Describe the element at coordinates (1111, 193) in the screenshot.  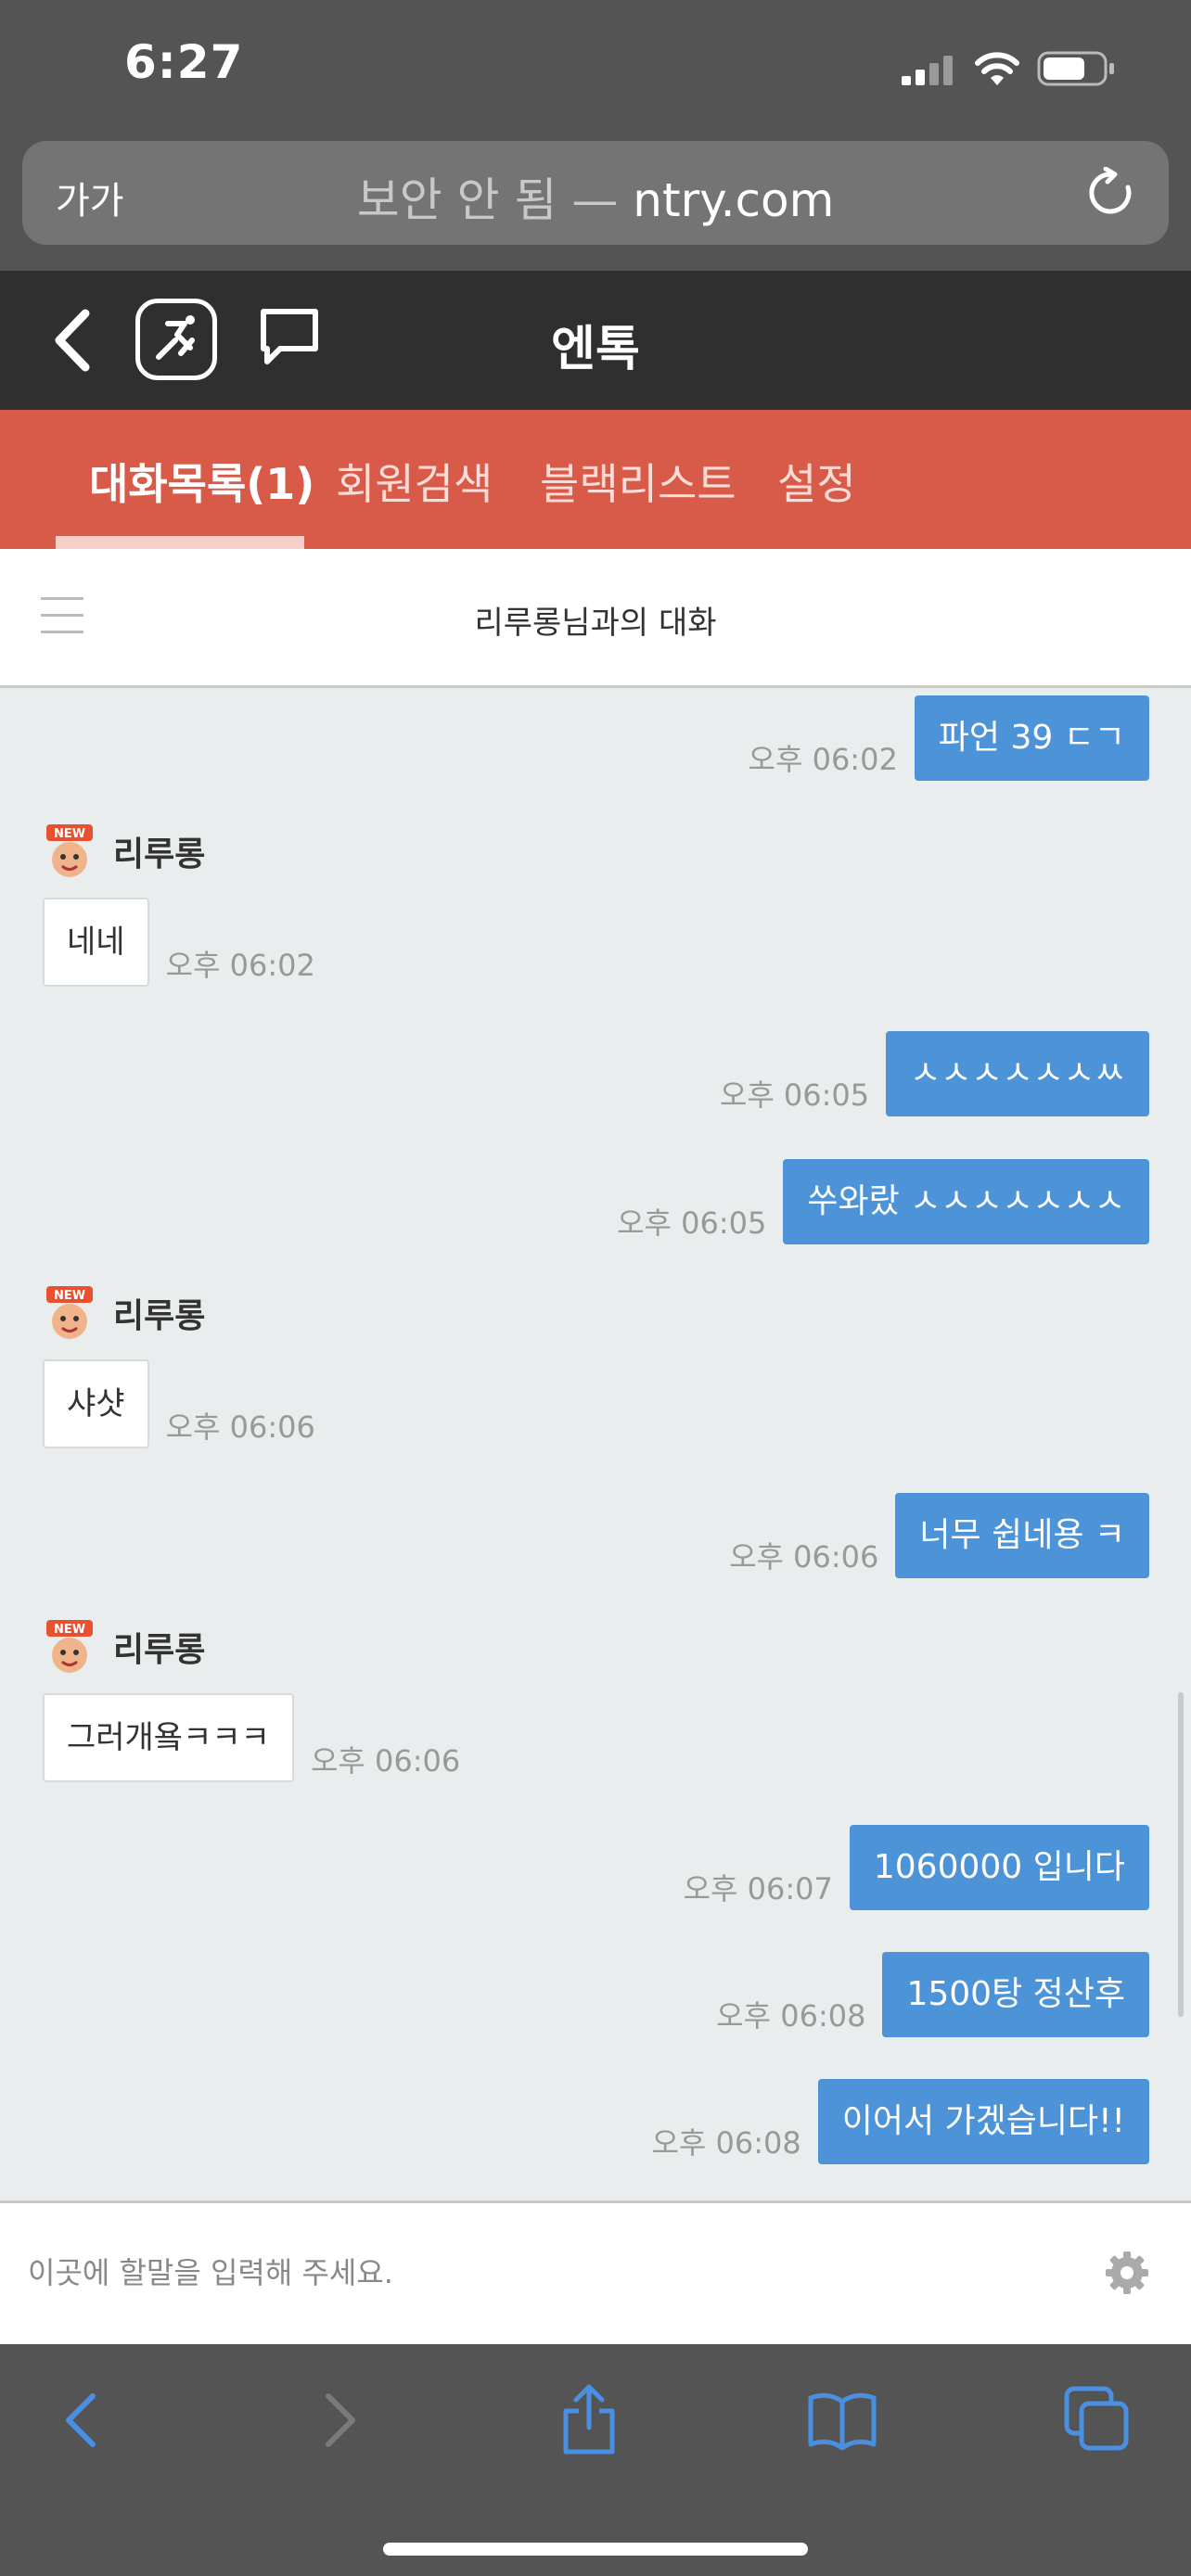
I see `reload-icon` at that location.